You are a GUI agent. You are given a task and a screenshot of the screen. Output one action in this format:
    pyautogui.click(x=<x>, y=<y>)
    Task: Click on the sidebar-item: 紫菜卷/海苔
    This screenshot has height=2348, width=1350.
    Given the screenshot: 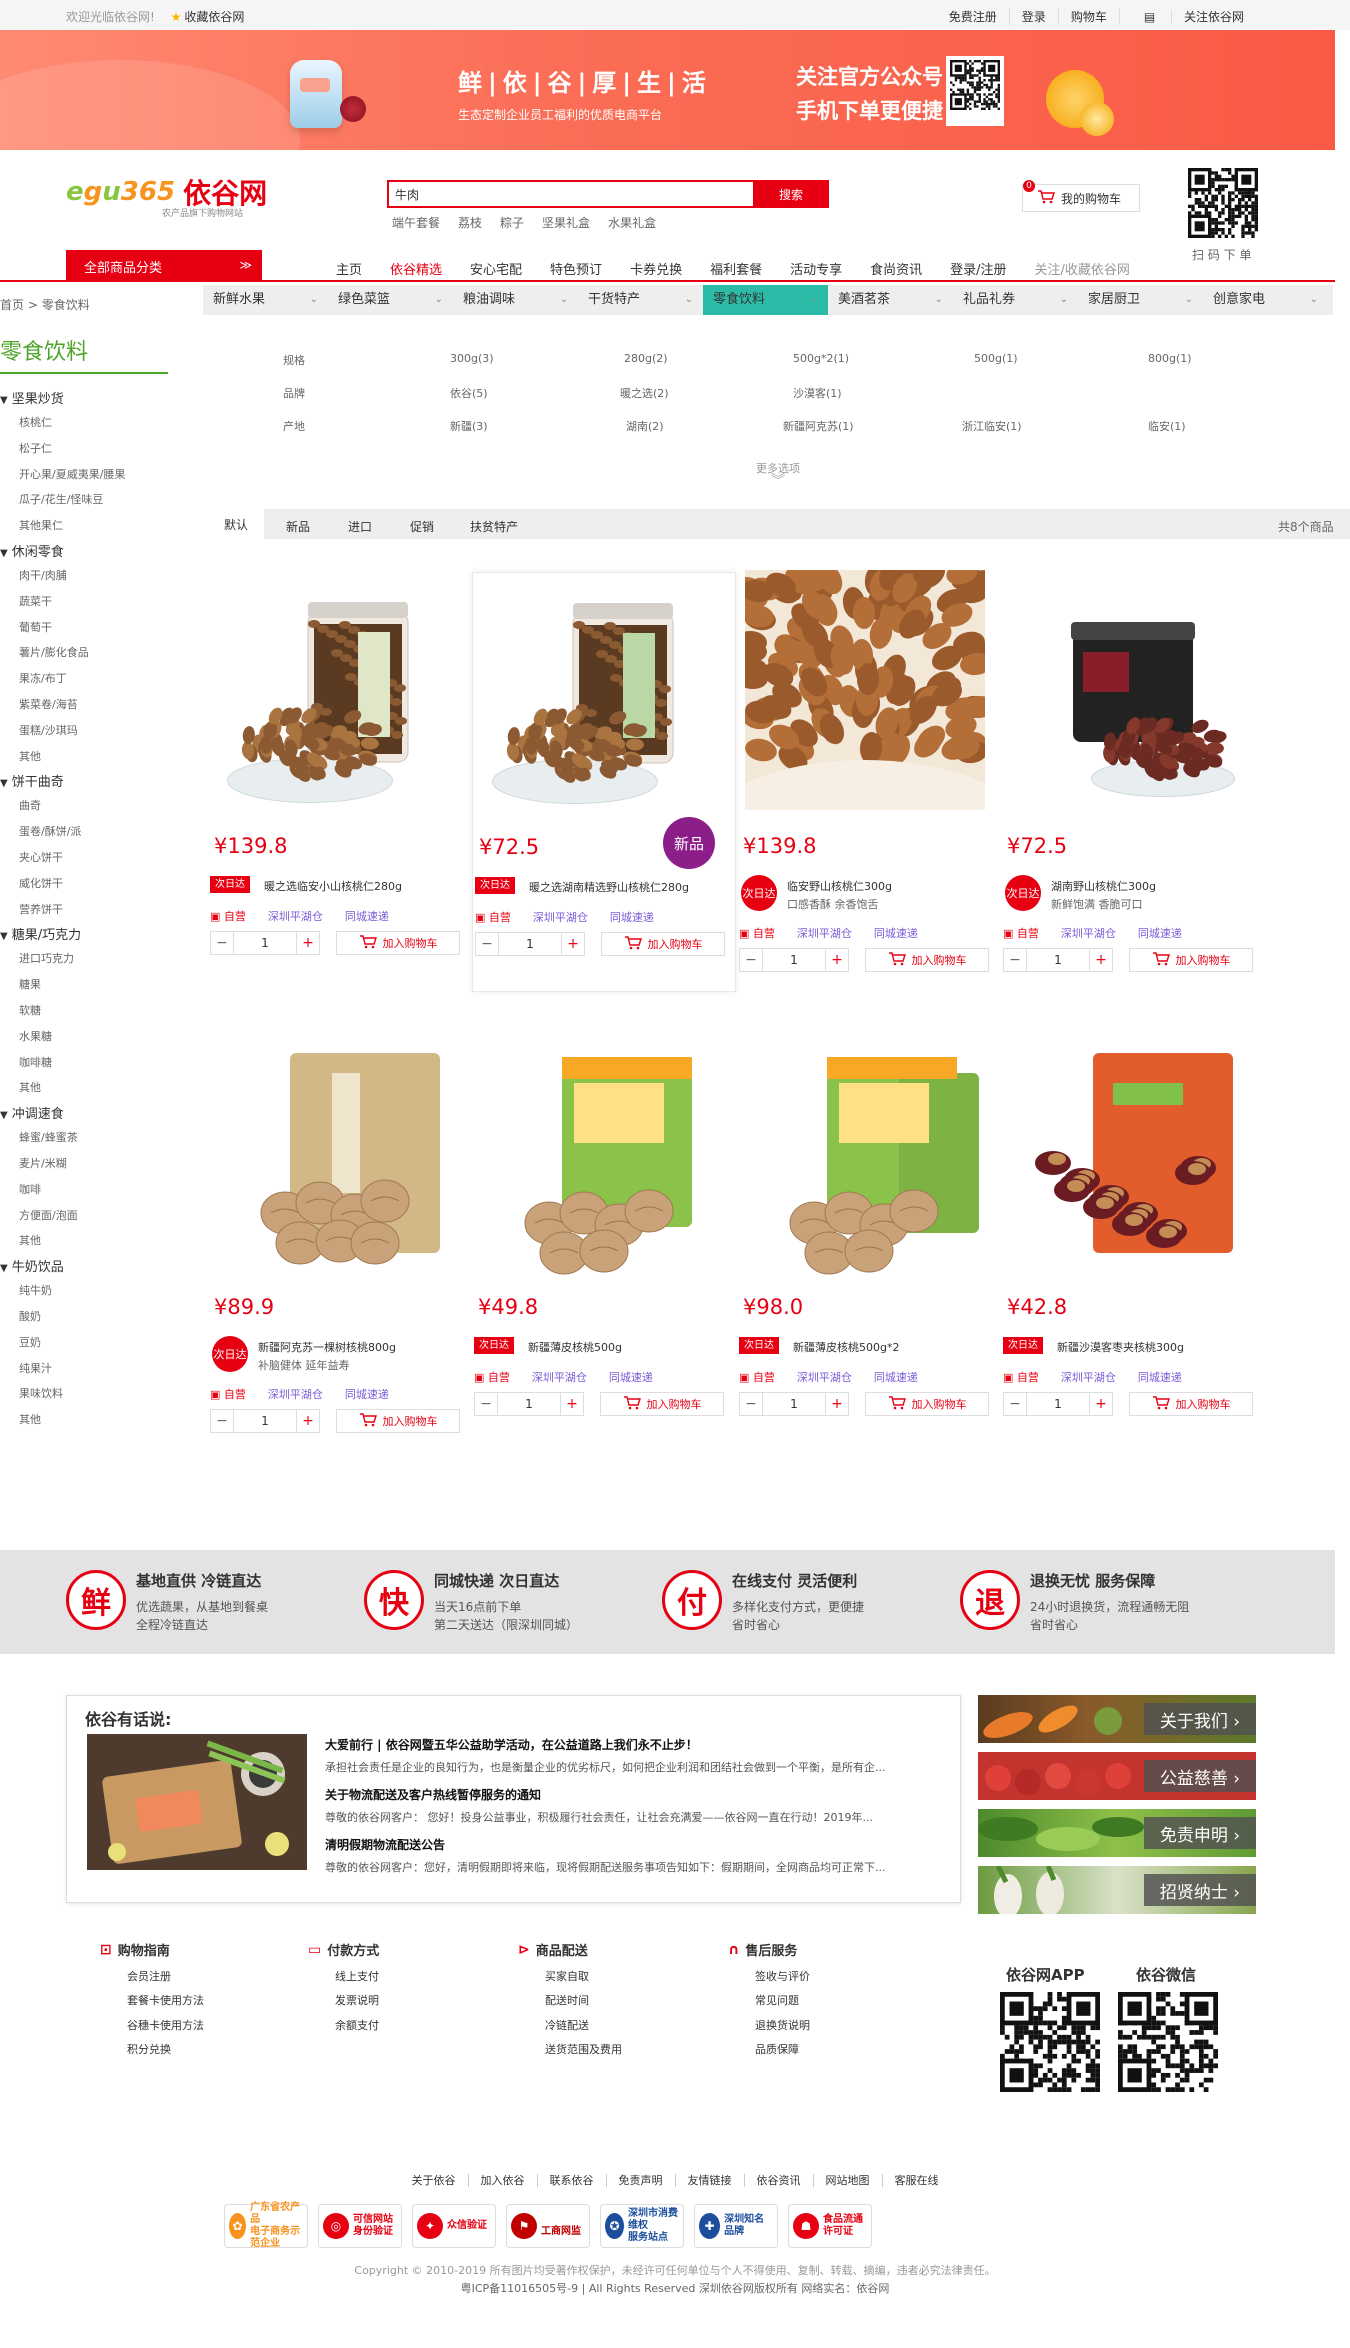 What is the action you would take?
    pyautogui.click(x=85, y=705)
    